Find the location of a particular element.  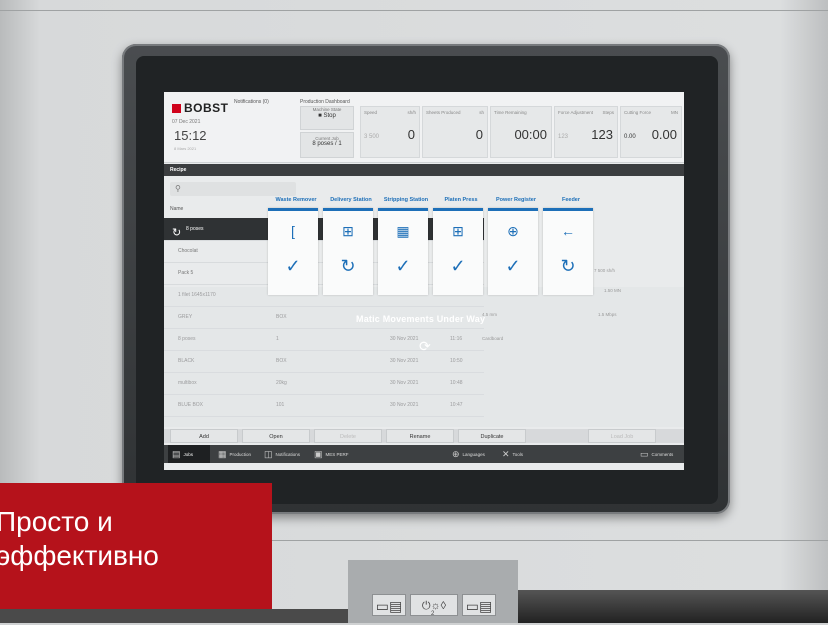

globe-icon: ⊕ is located at coordinates (456, 454).